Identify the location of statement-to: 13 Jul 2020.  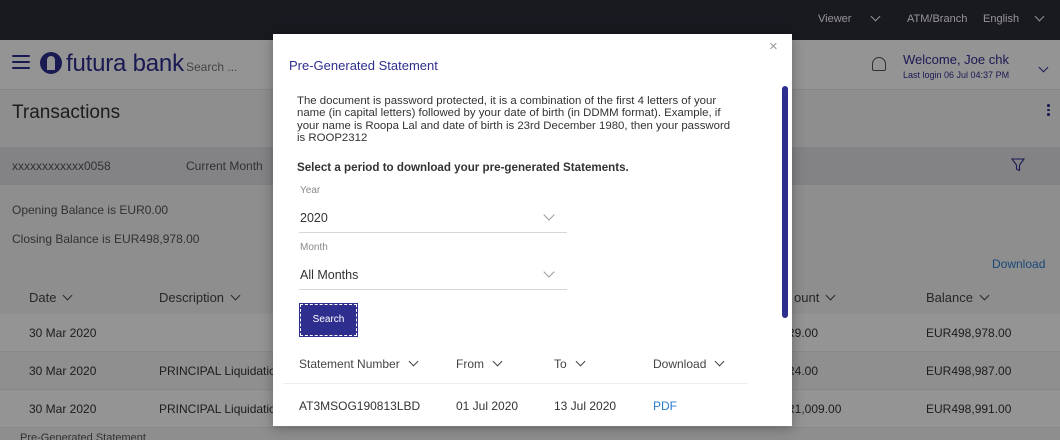
(585, 406).